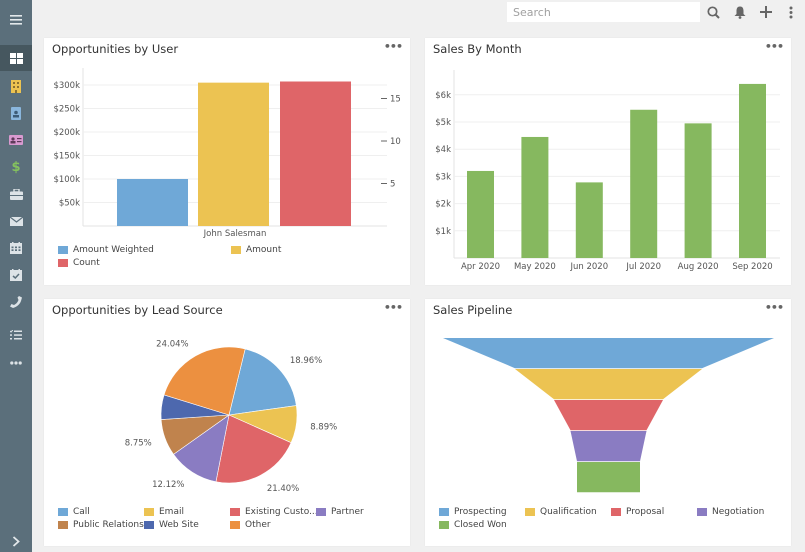 This screenshot has height=552, width=805. What do you see at coordinates (101, 525) in the screenshot?
I see `legend-item: Public Relations` at bounding box center [101, 525].